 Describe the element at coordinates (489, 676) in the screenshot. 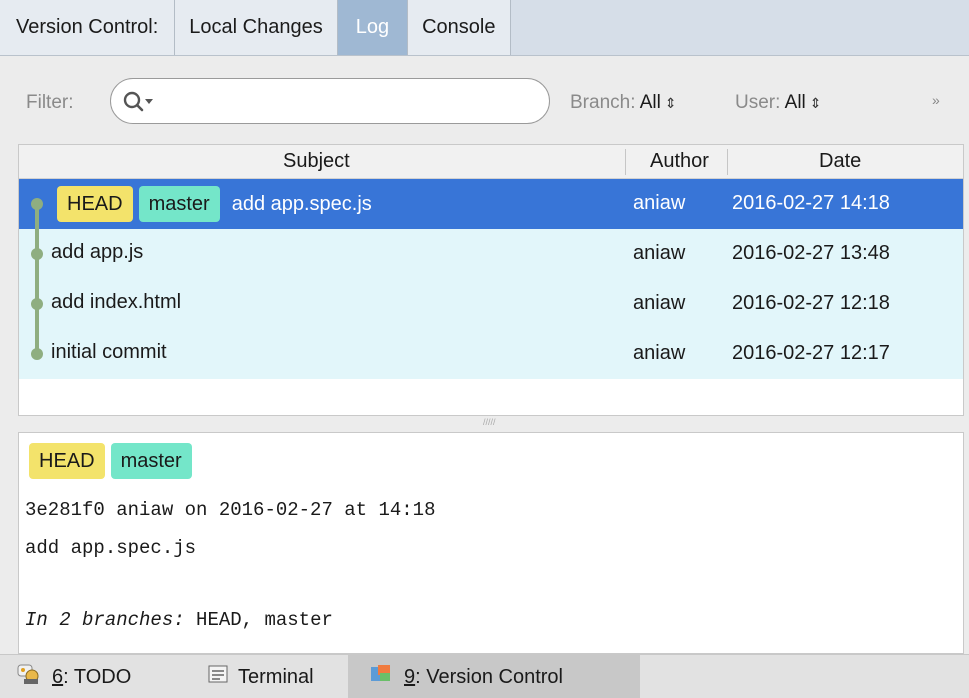

I see `version-control-label: : Version Control` at that location.